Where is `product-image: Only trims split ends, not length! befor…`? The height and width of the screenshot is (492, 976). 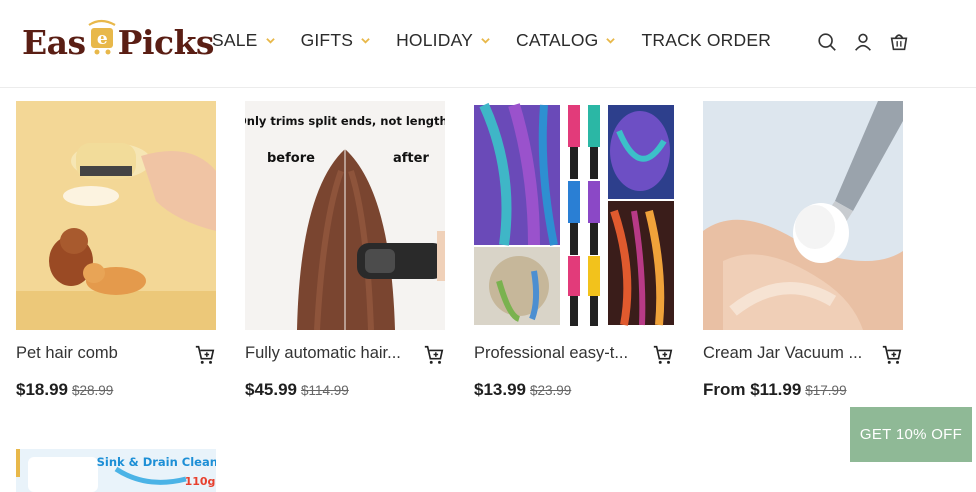 product-image: Only trims split ends, not length! befor… is located at coordinates (345, 215).